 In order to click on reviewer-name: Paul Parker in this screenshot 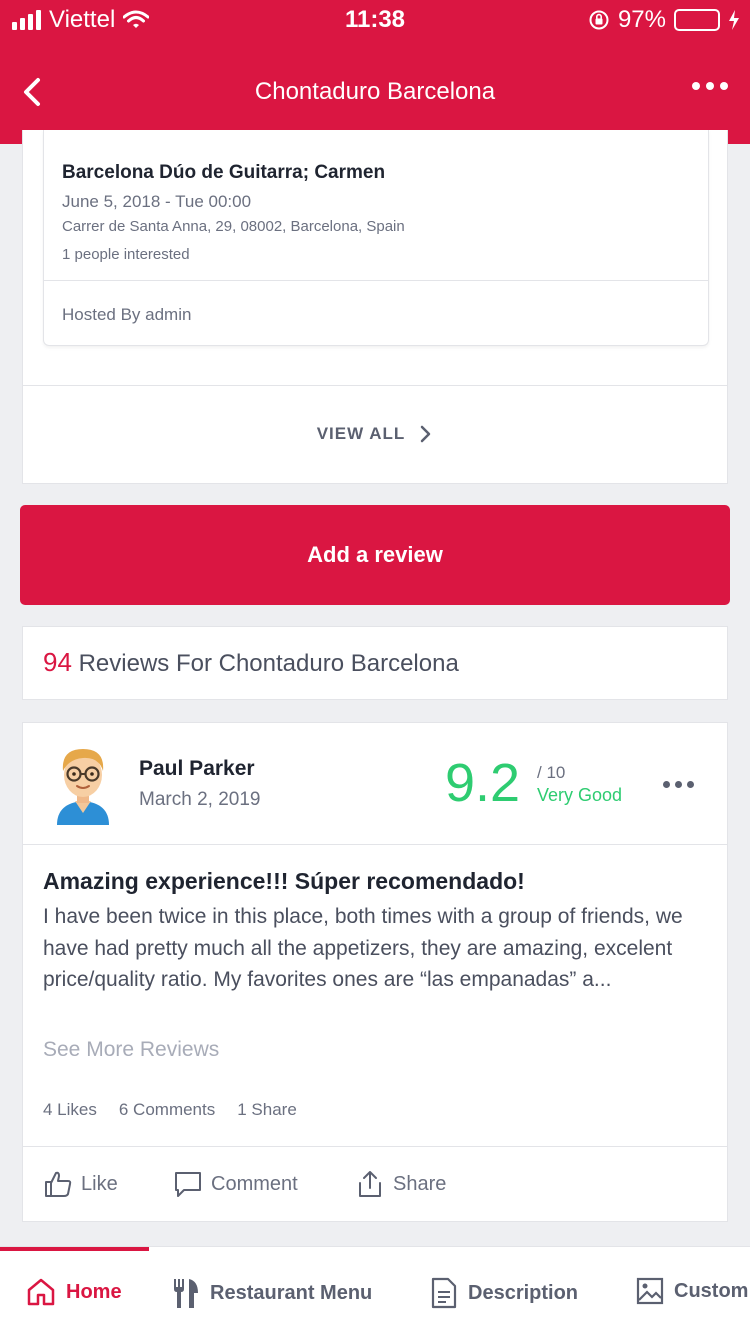, I will do `click(197, 769)`.